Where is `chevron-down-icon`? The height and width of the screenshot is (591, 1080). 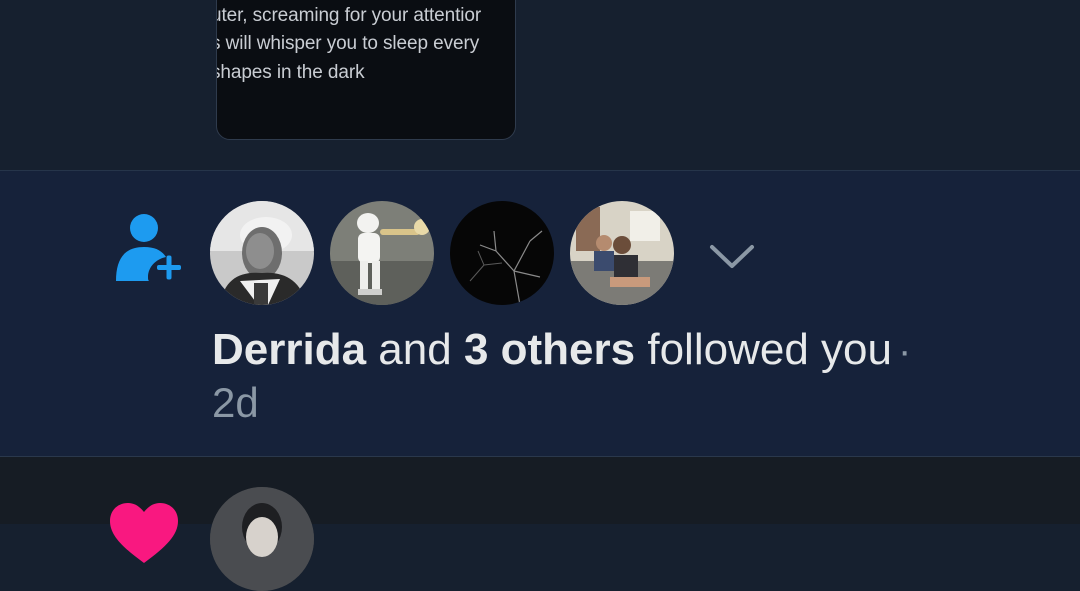
chevron-down-icon is located at coordinates (732, 256).